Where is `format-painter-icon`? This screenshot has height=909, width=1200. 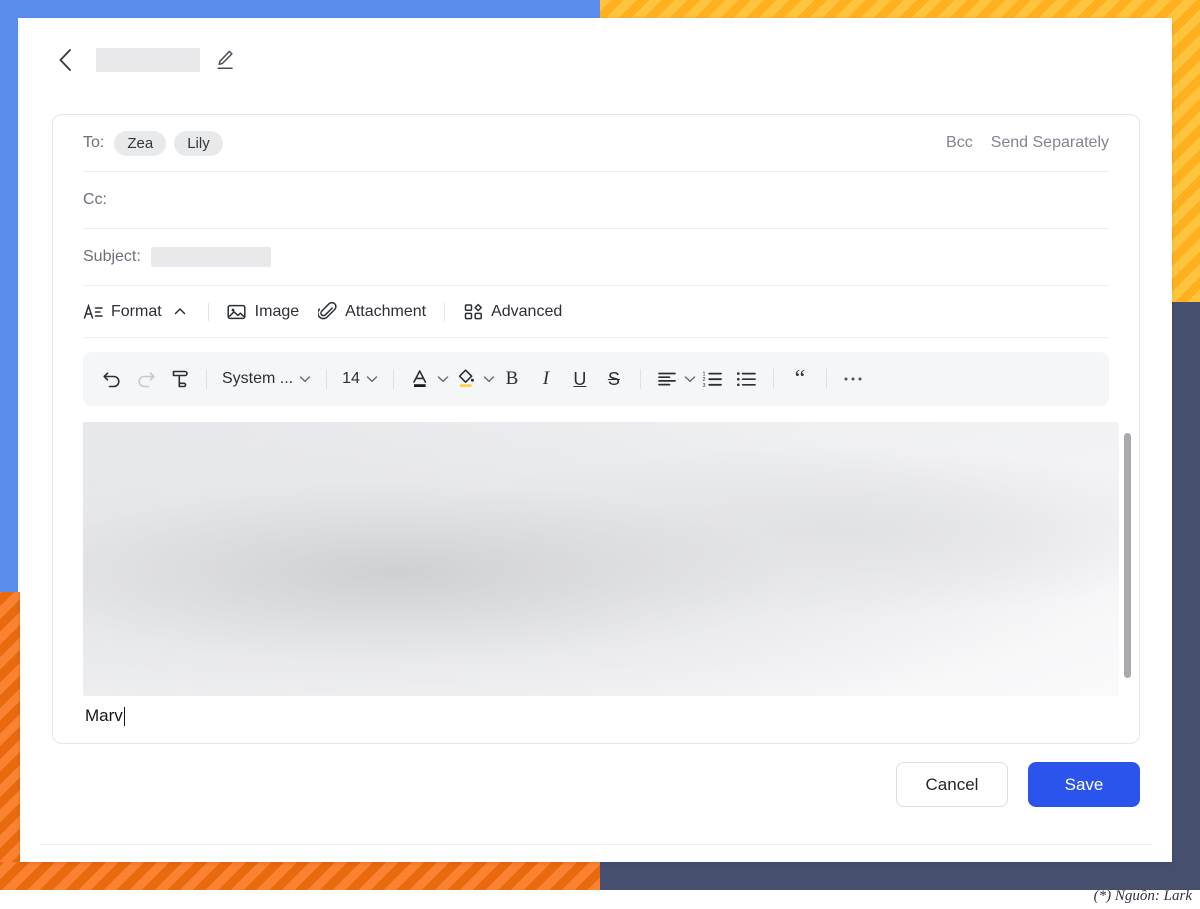 format-painter-icon is located at coordinates (180, 379).